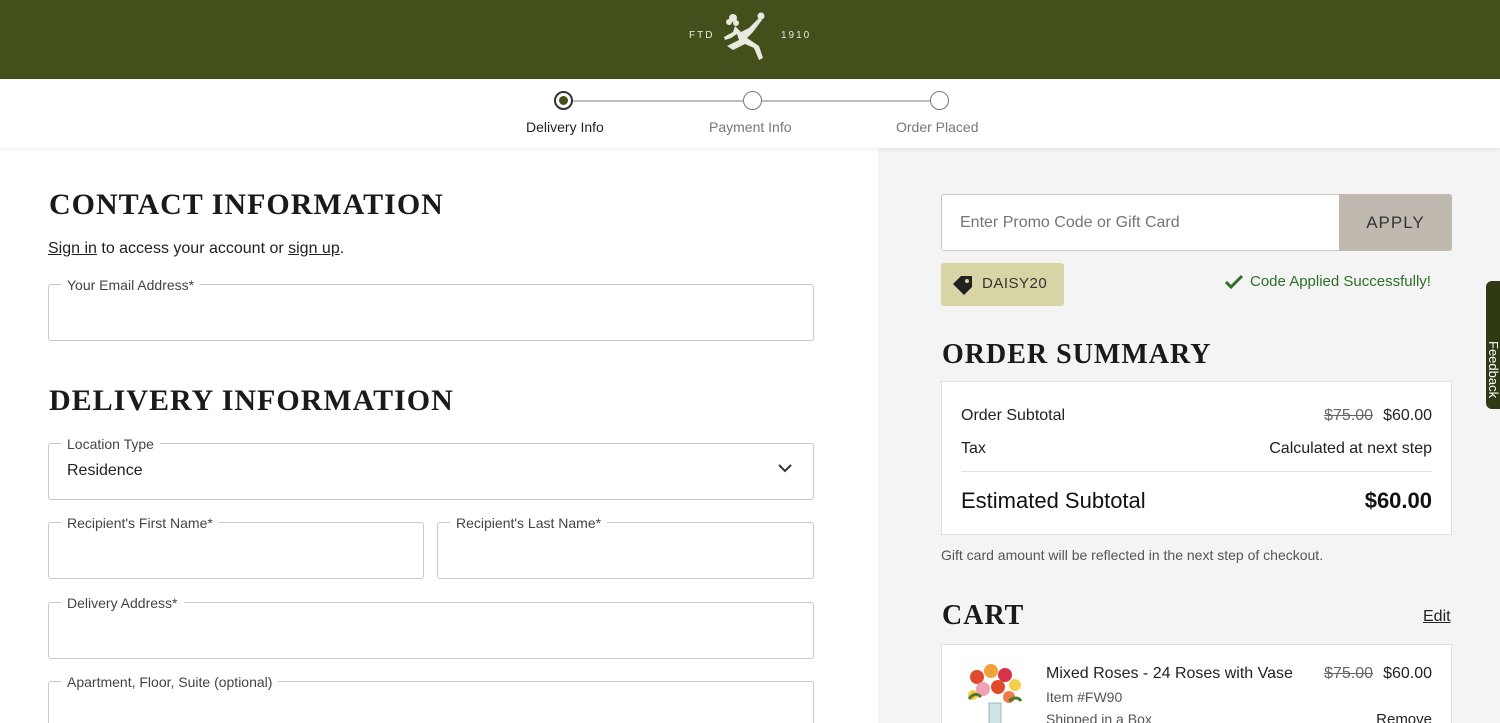  I want to click on step-label-delivery: Delivery Info, so click(565, 127).